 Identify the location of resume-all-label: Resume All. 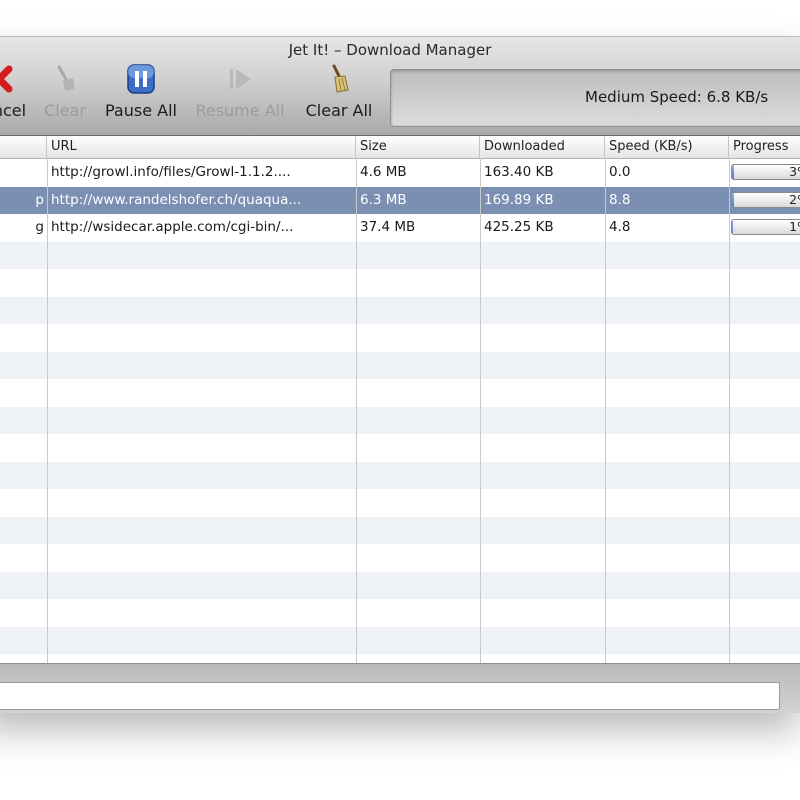
(240, 110).